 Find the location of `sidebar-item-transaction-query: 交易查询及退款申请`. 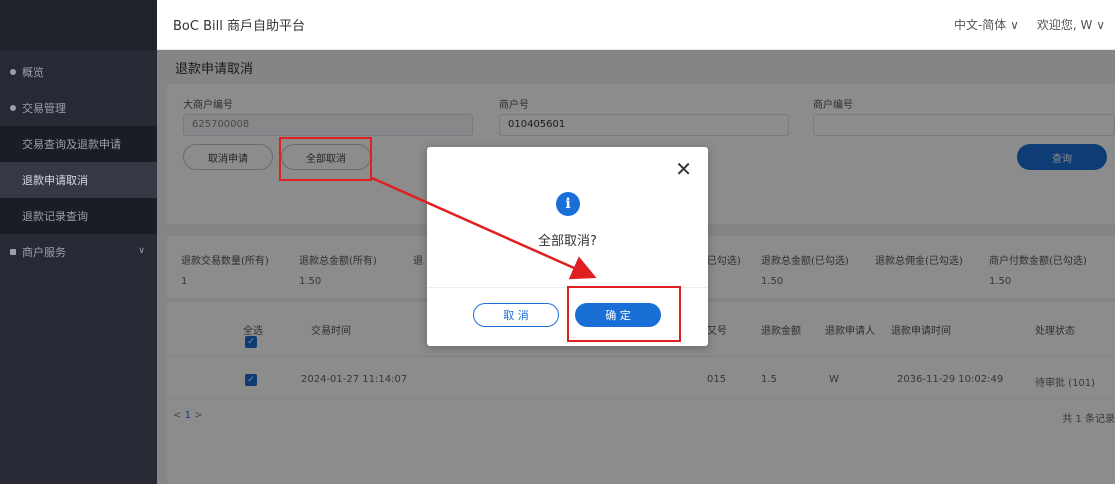

sidebar-item-transaction-query: 交易查询及退款申请 is located at coordinates (78, 144).